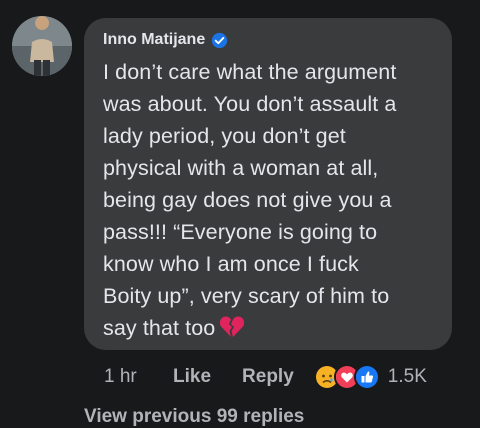 This screenshot has width=480, height=428. What do you see at coordinates (126, 377) in the screenshot?
I see `timestamp: 1 hr` at bounding box center [126, 377].